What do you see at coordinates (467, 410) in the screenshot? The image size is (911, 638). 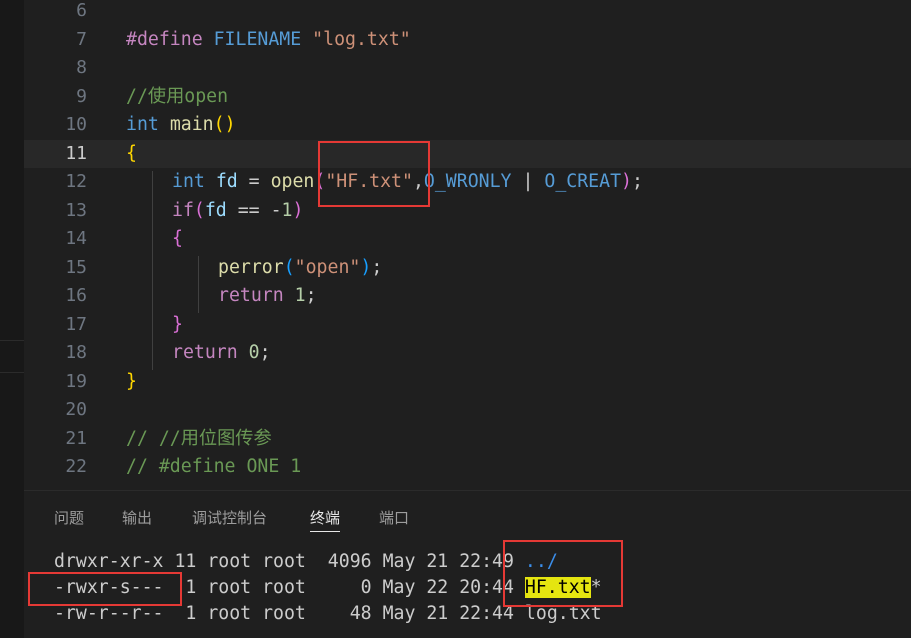 I see `code-line: 20` at bounding box center [467, 410].